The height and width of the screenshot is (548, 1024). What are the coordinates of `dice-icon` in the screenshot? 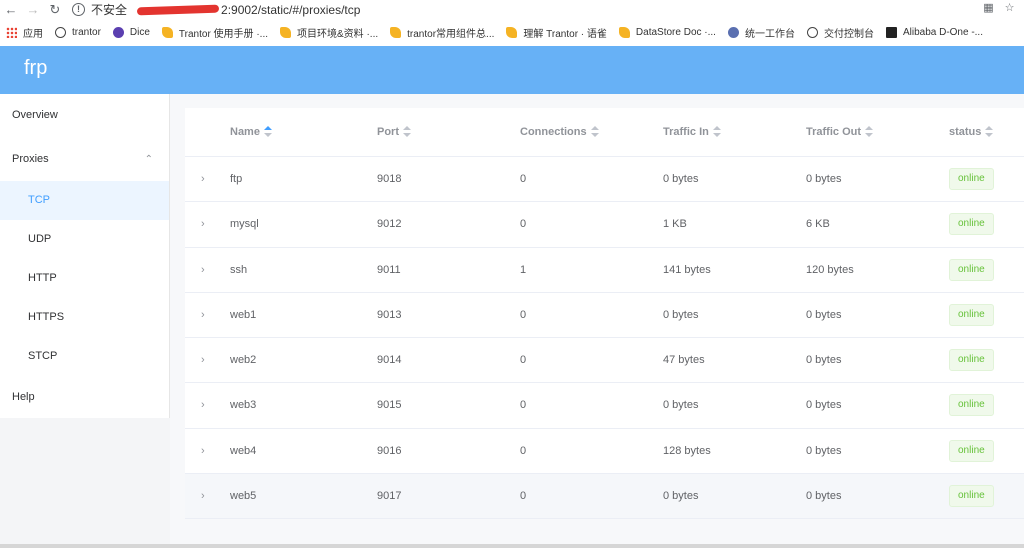 It's located at (118, 32).